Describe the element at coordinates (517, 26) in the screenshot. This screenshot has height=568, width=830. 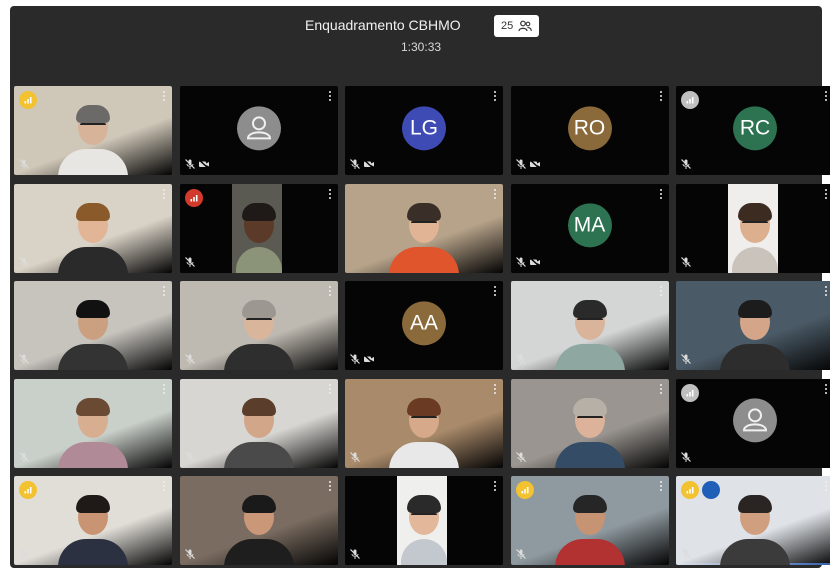
I see `participants-button: 25` at that location.